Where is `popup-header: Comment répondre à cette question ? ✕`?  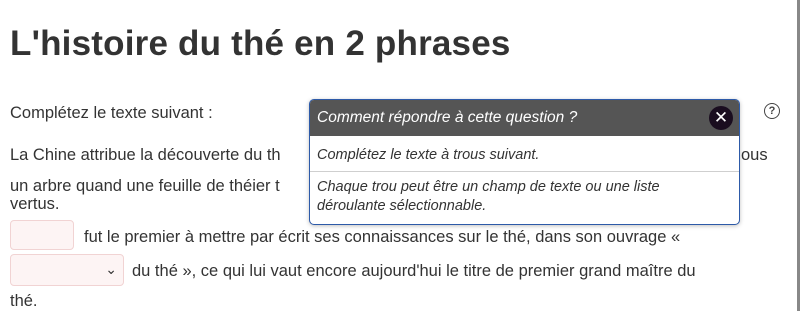
popup-header: Comment répondre à cette question ? ✕ is located at coordinates (524, 118).